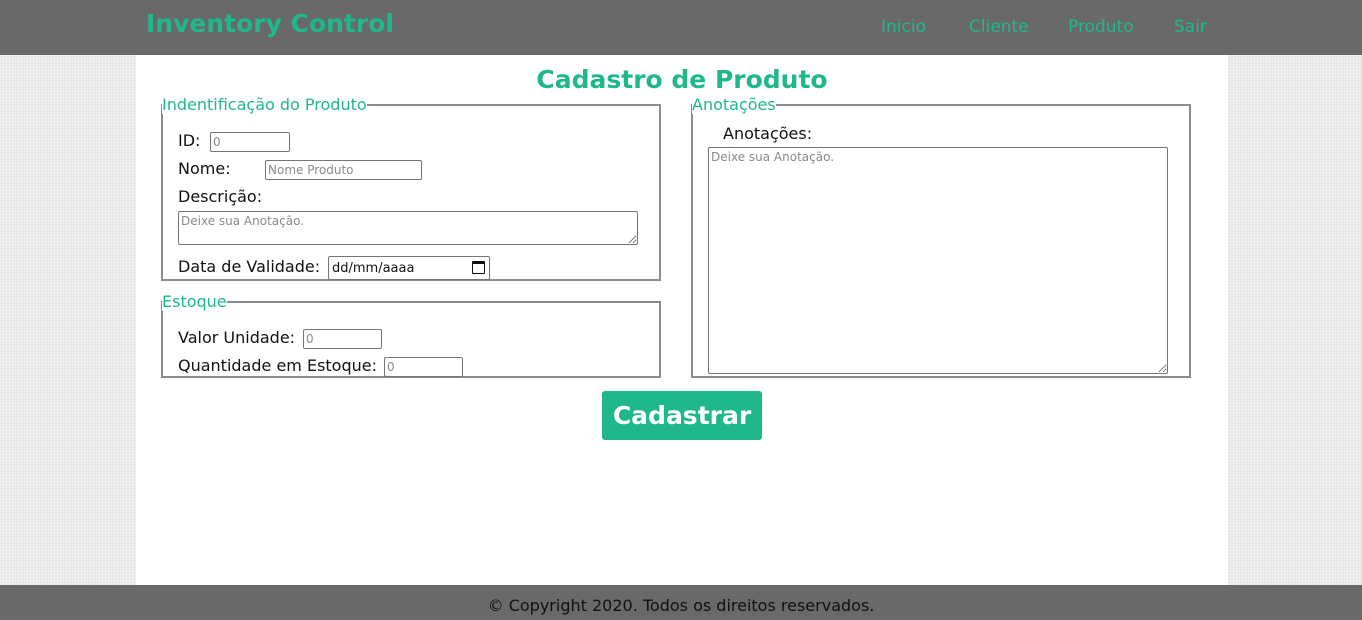 The width and height of the screenshot is (1362, 620). Describe the element at coordinates (270, 23) in the screenshot. I see `brand-logo-text: Inventory Control` at that location.